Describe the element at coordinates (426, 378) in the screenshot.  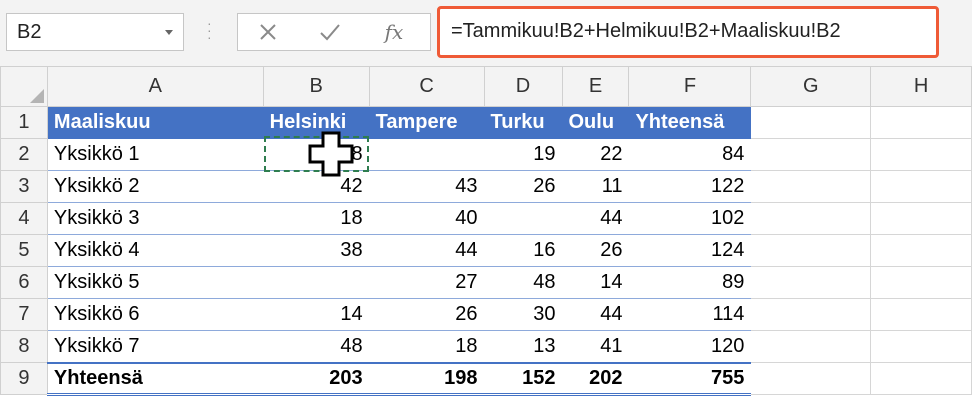
I see `total-cell: 198` at that location.